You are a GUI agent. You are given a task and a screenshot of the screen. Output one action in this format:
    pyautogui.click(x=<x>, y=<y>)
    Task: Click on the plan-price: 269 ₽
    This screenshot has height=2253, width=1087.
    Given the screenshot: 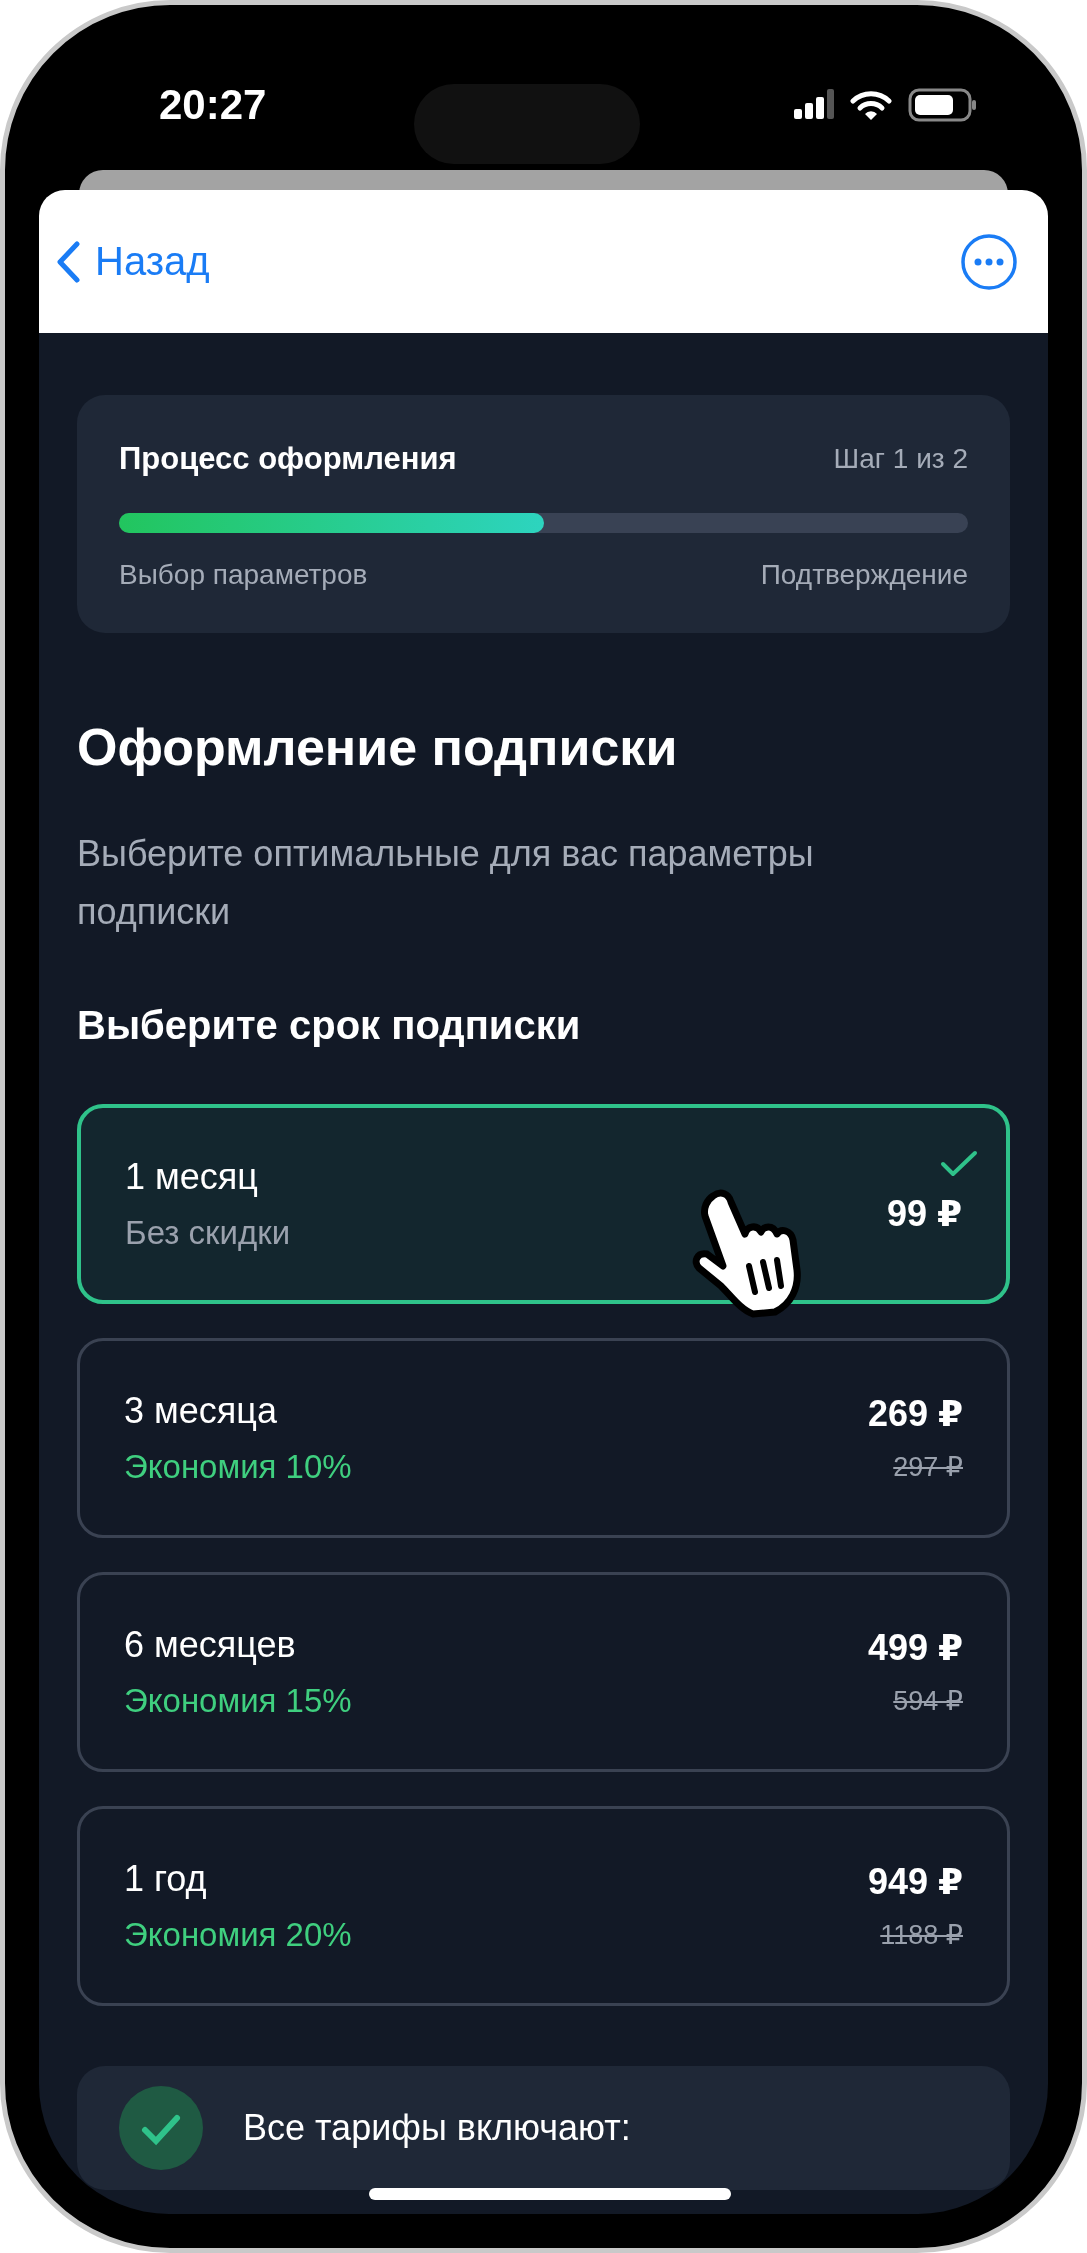 What is the action you would take?
    pyautogui.click(x=915, y=1414)
    